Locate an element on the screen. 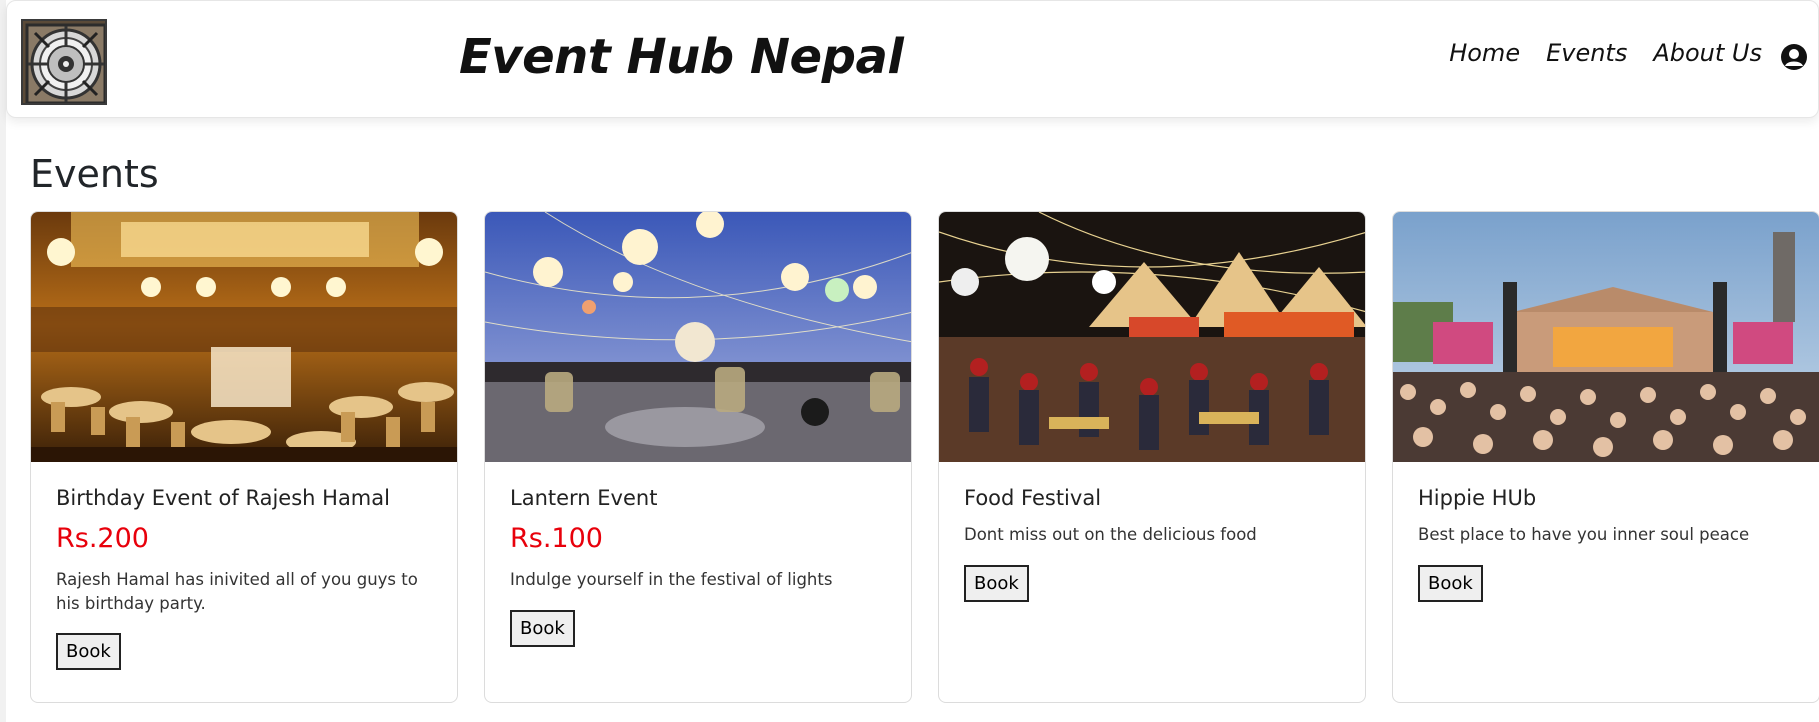 The width and height of the screenshot is (1819, 722). event-price: Rs.100 is located at coordinates (556, 539).